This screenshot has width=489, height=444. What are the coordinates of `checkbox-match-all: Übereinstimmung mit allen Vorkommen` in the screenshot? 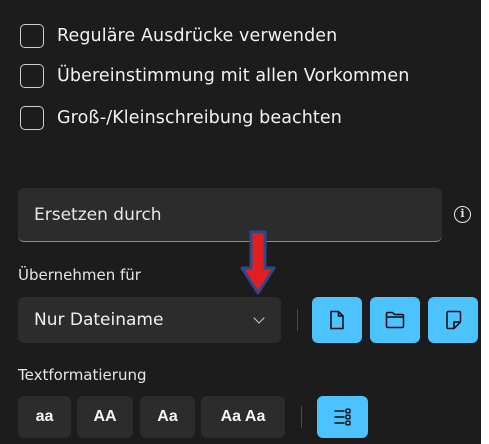 It's located at (214, 76).